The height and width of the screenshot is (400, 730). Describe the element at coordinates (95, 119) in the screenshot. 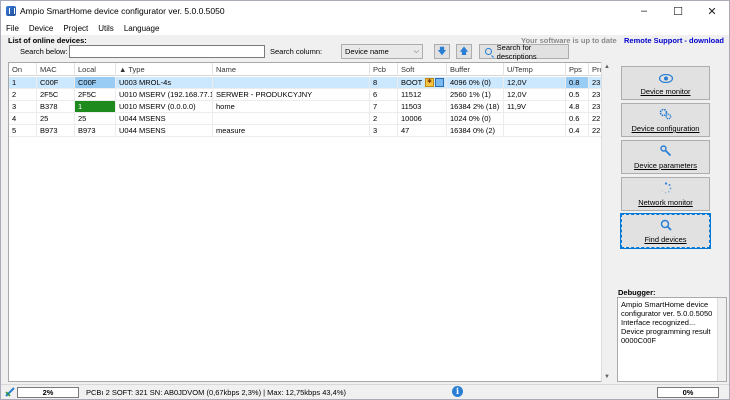

I see `cell-local: 25` at that location.